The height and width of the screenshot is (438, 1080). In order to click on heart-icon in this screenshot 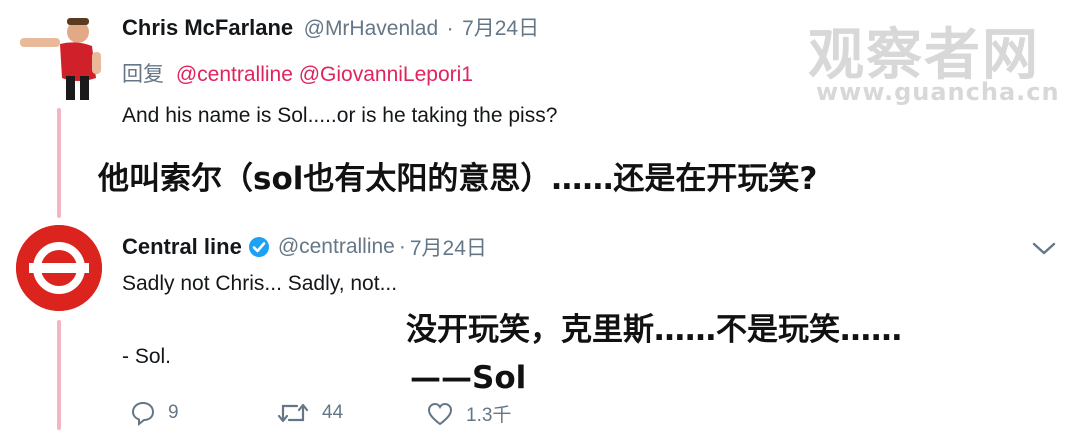, I will do `click(440, 413)`.